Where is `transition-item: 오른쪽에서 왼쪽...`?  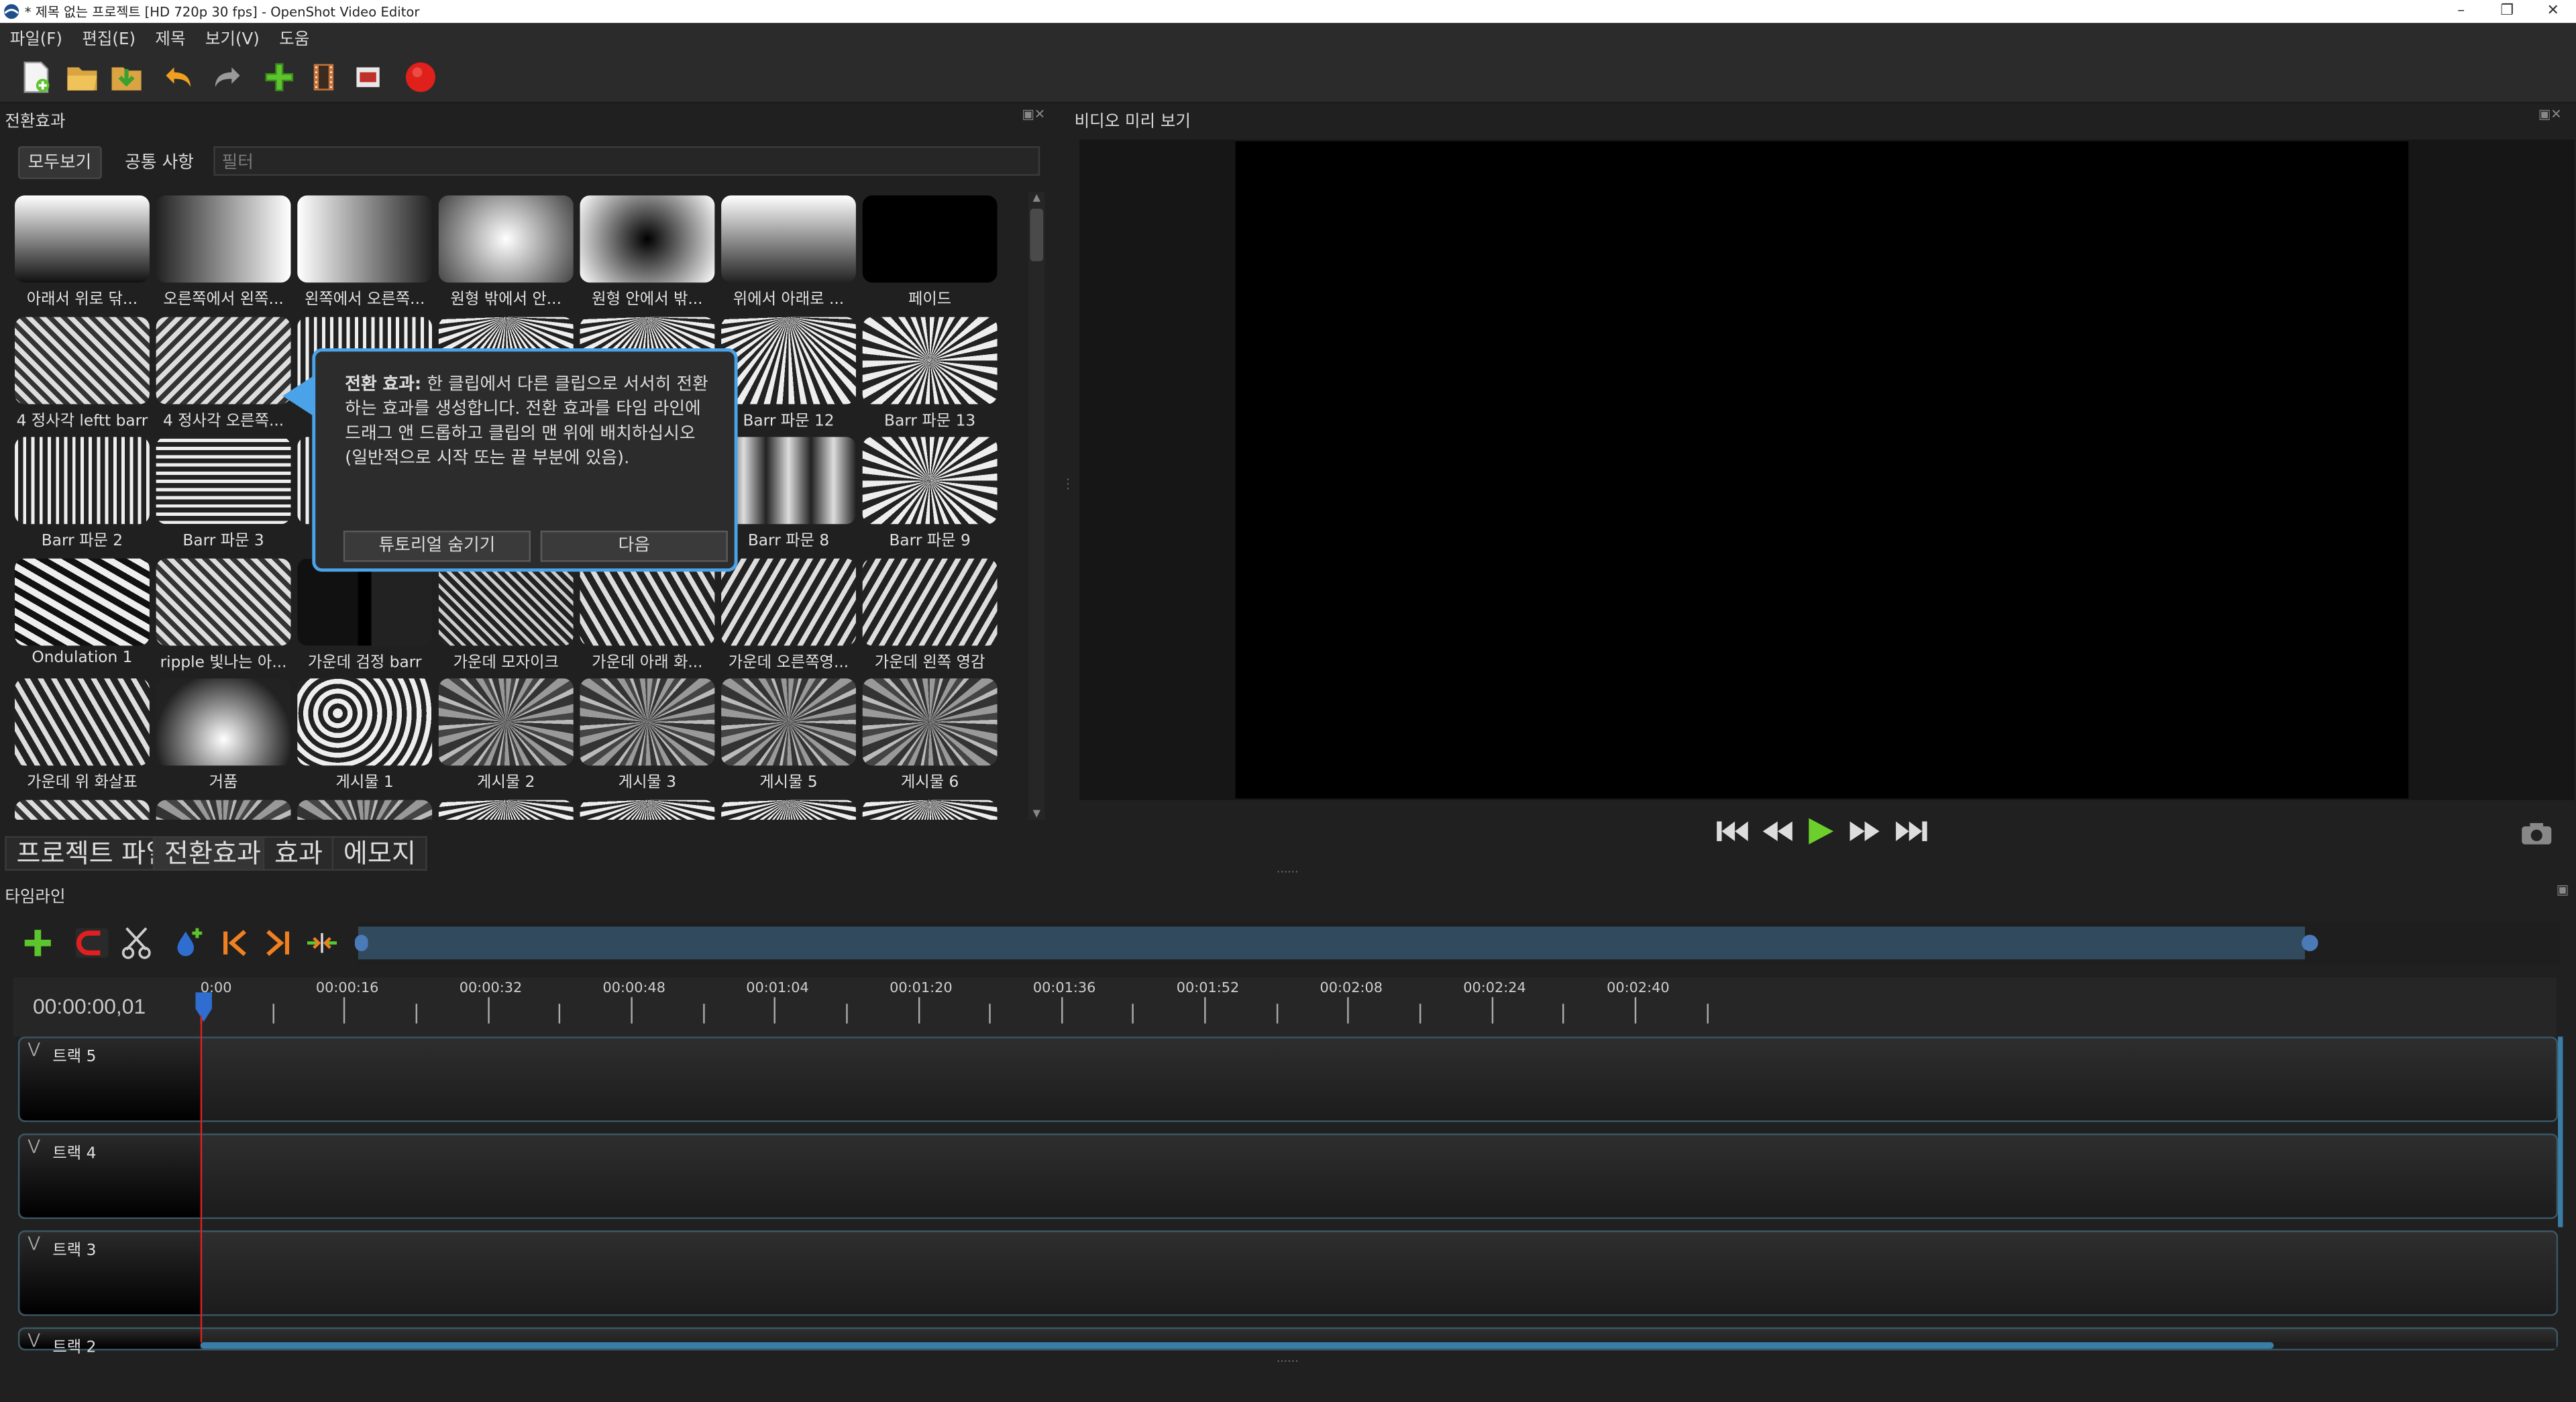
transition-item: 오른쪽에서 왼쪽... is located at coordinates (223, 253).